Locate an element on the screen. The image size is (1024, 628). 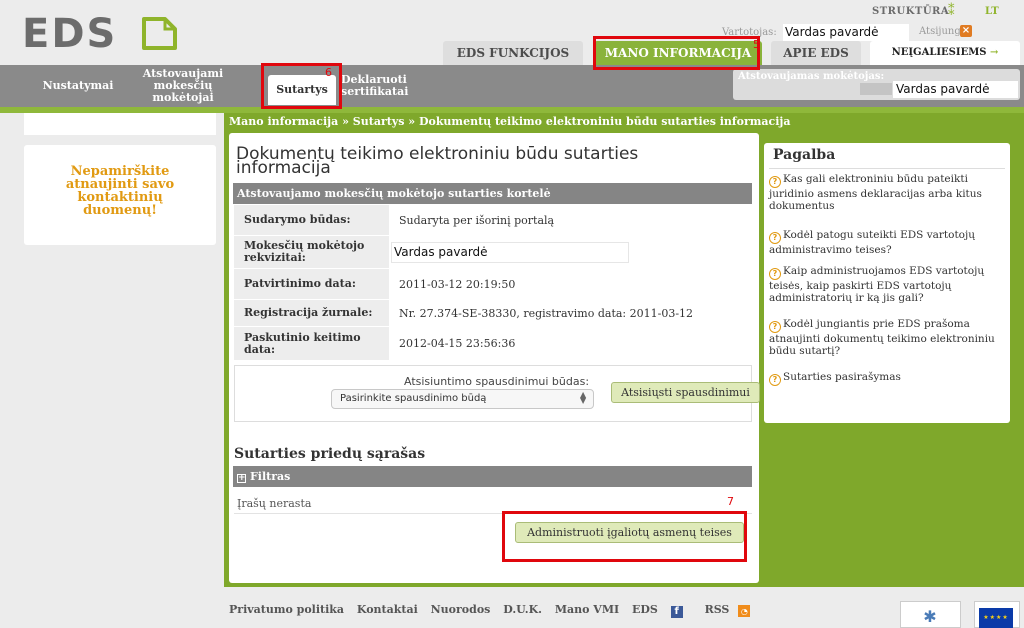
help-link: ? Sutarties pasirašymas is located at coordinates (889, 378).